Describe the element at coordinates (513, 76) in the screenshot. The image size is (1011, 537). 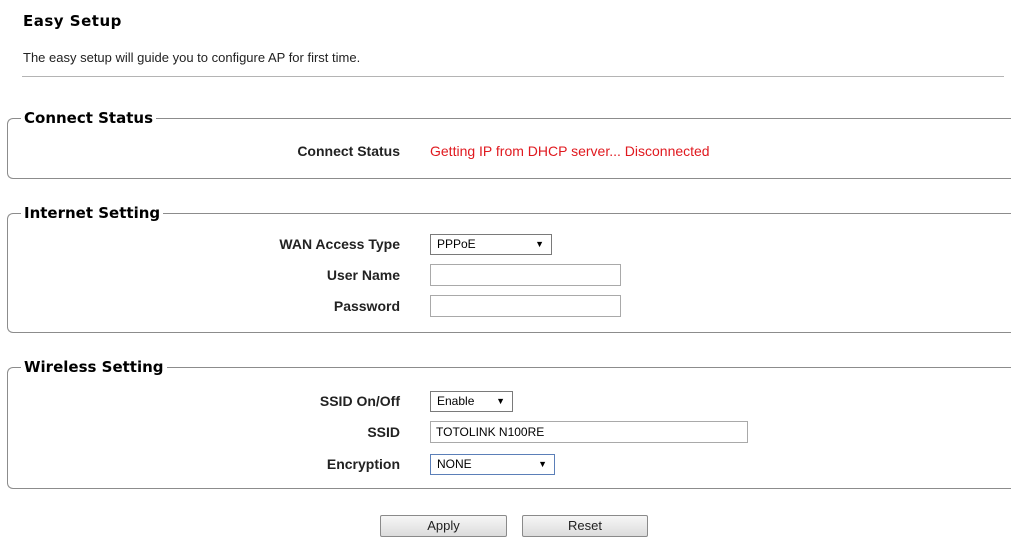
I see `divider` at that location.